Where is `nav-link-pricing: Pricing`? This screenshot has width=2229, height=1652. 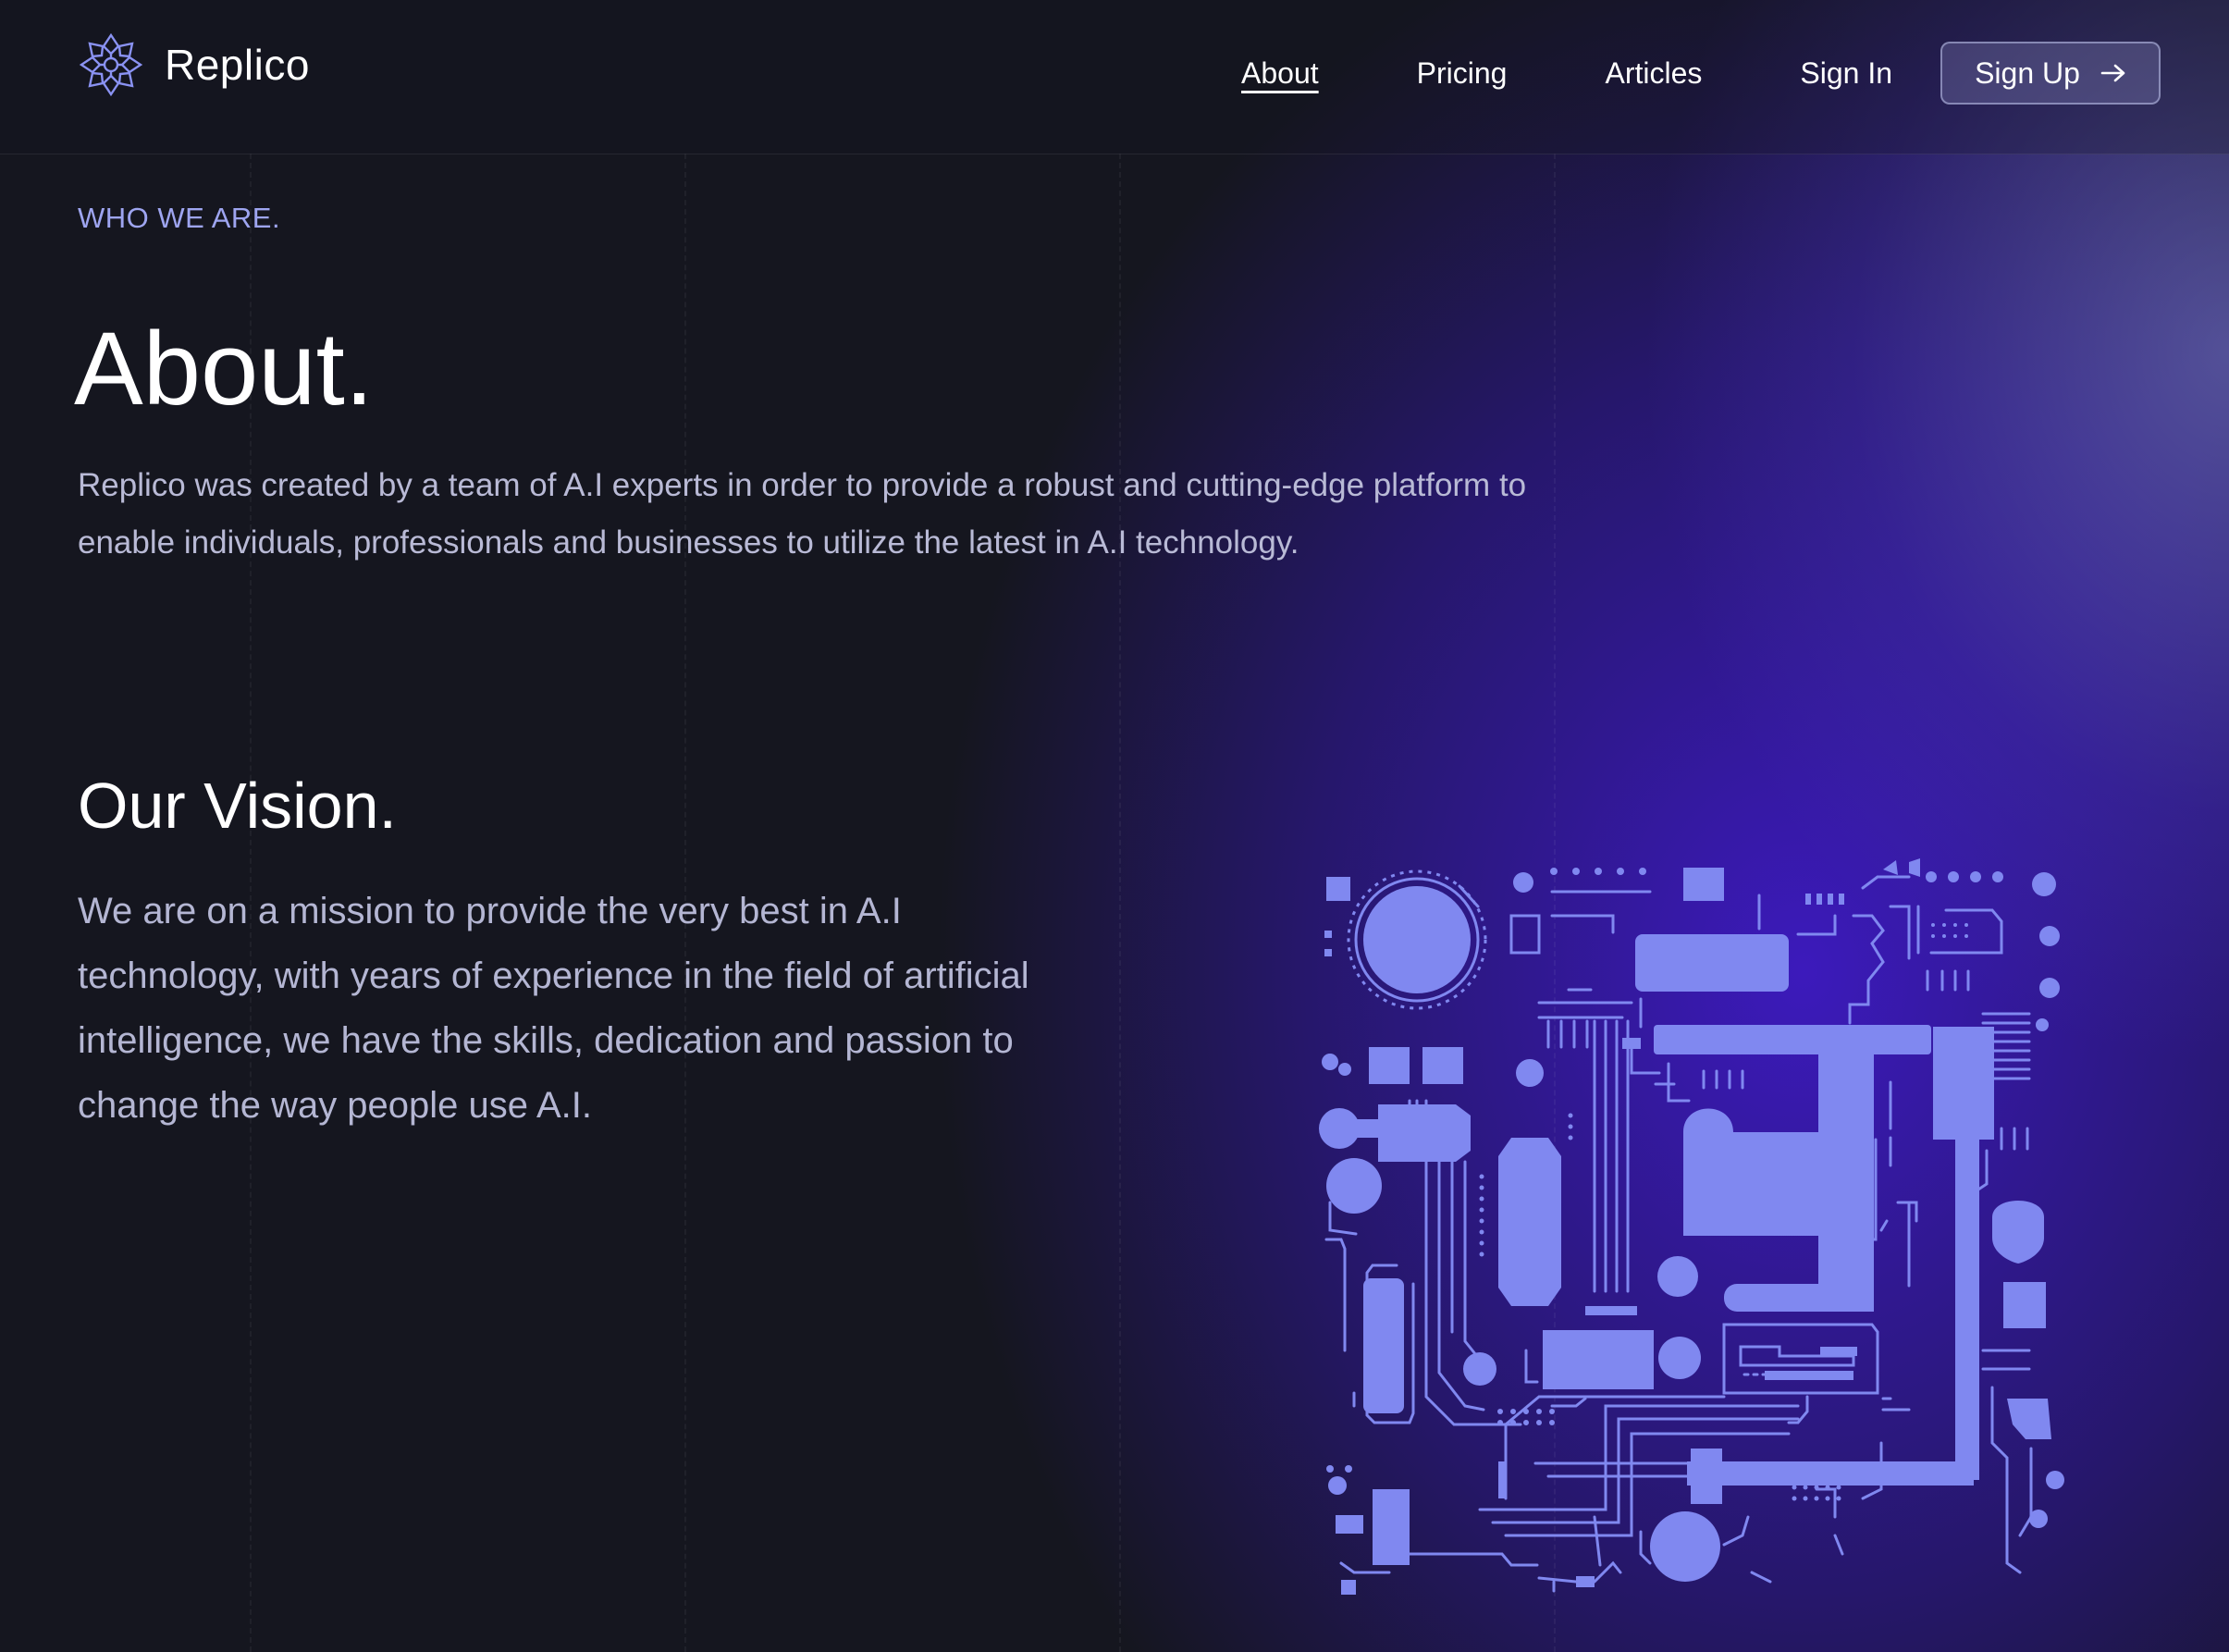 nav-link-pricing: Pricing is located at coordinates (1462, 73).